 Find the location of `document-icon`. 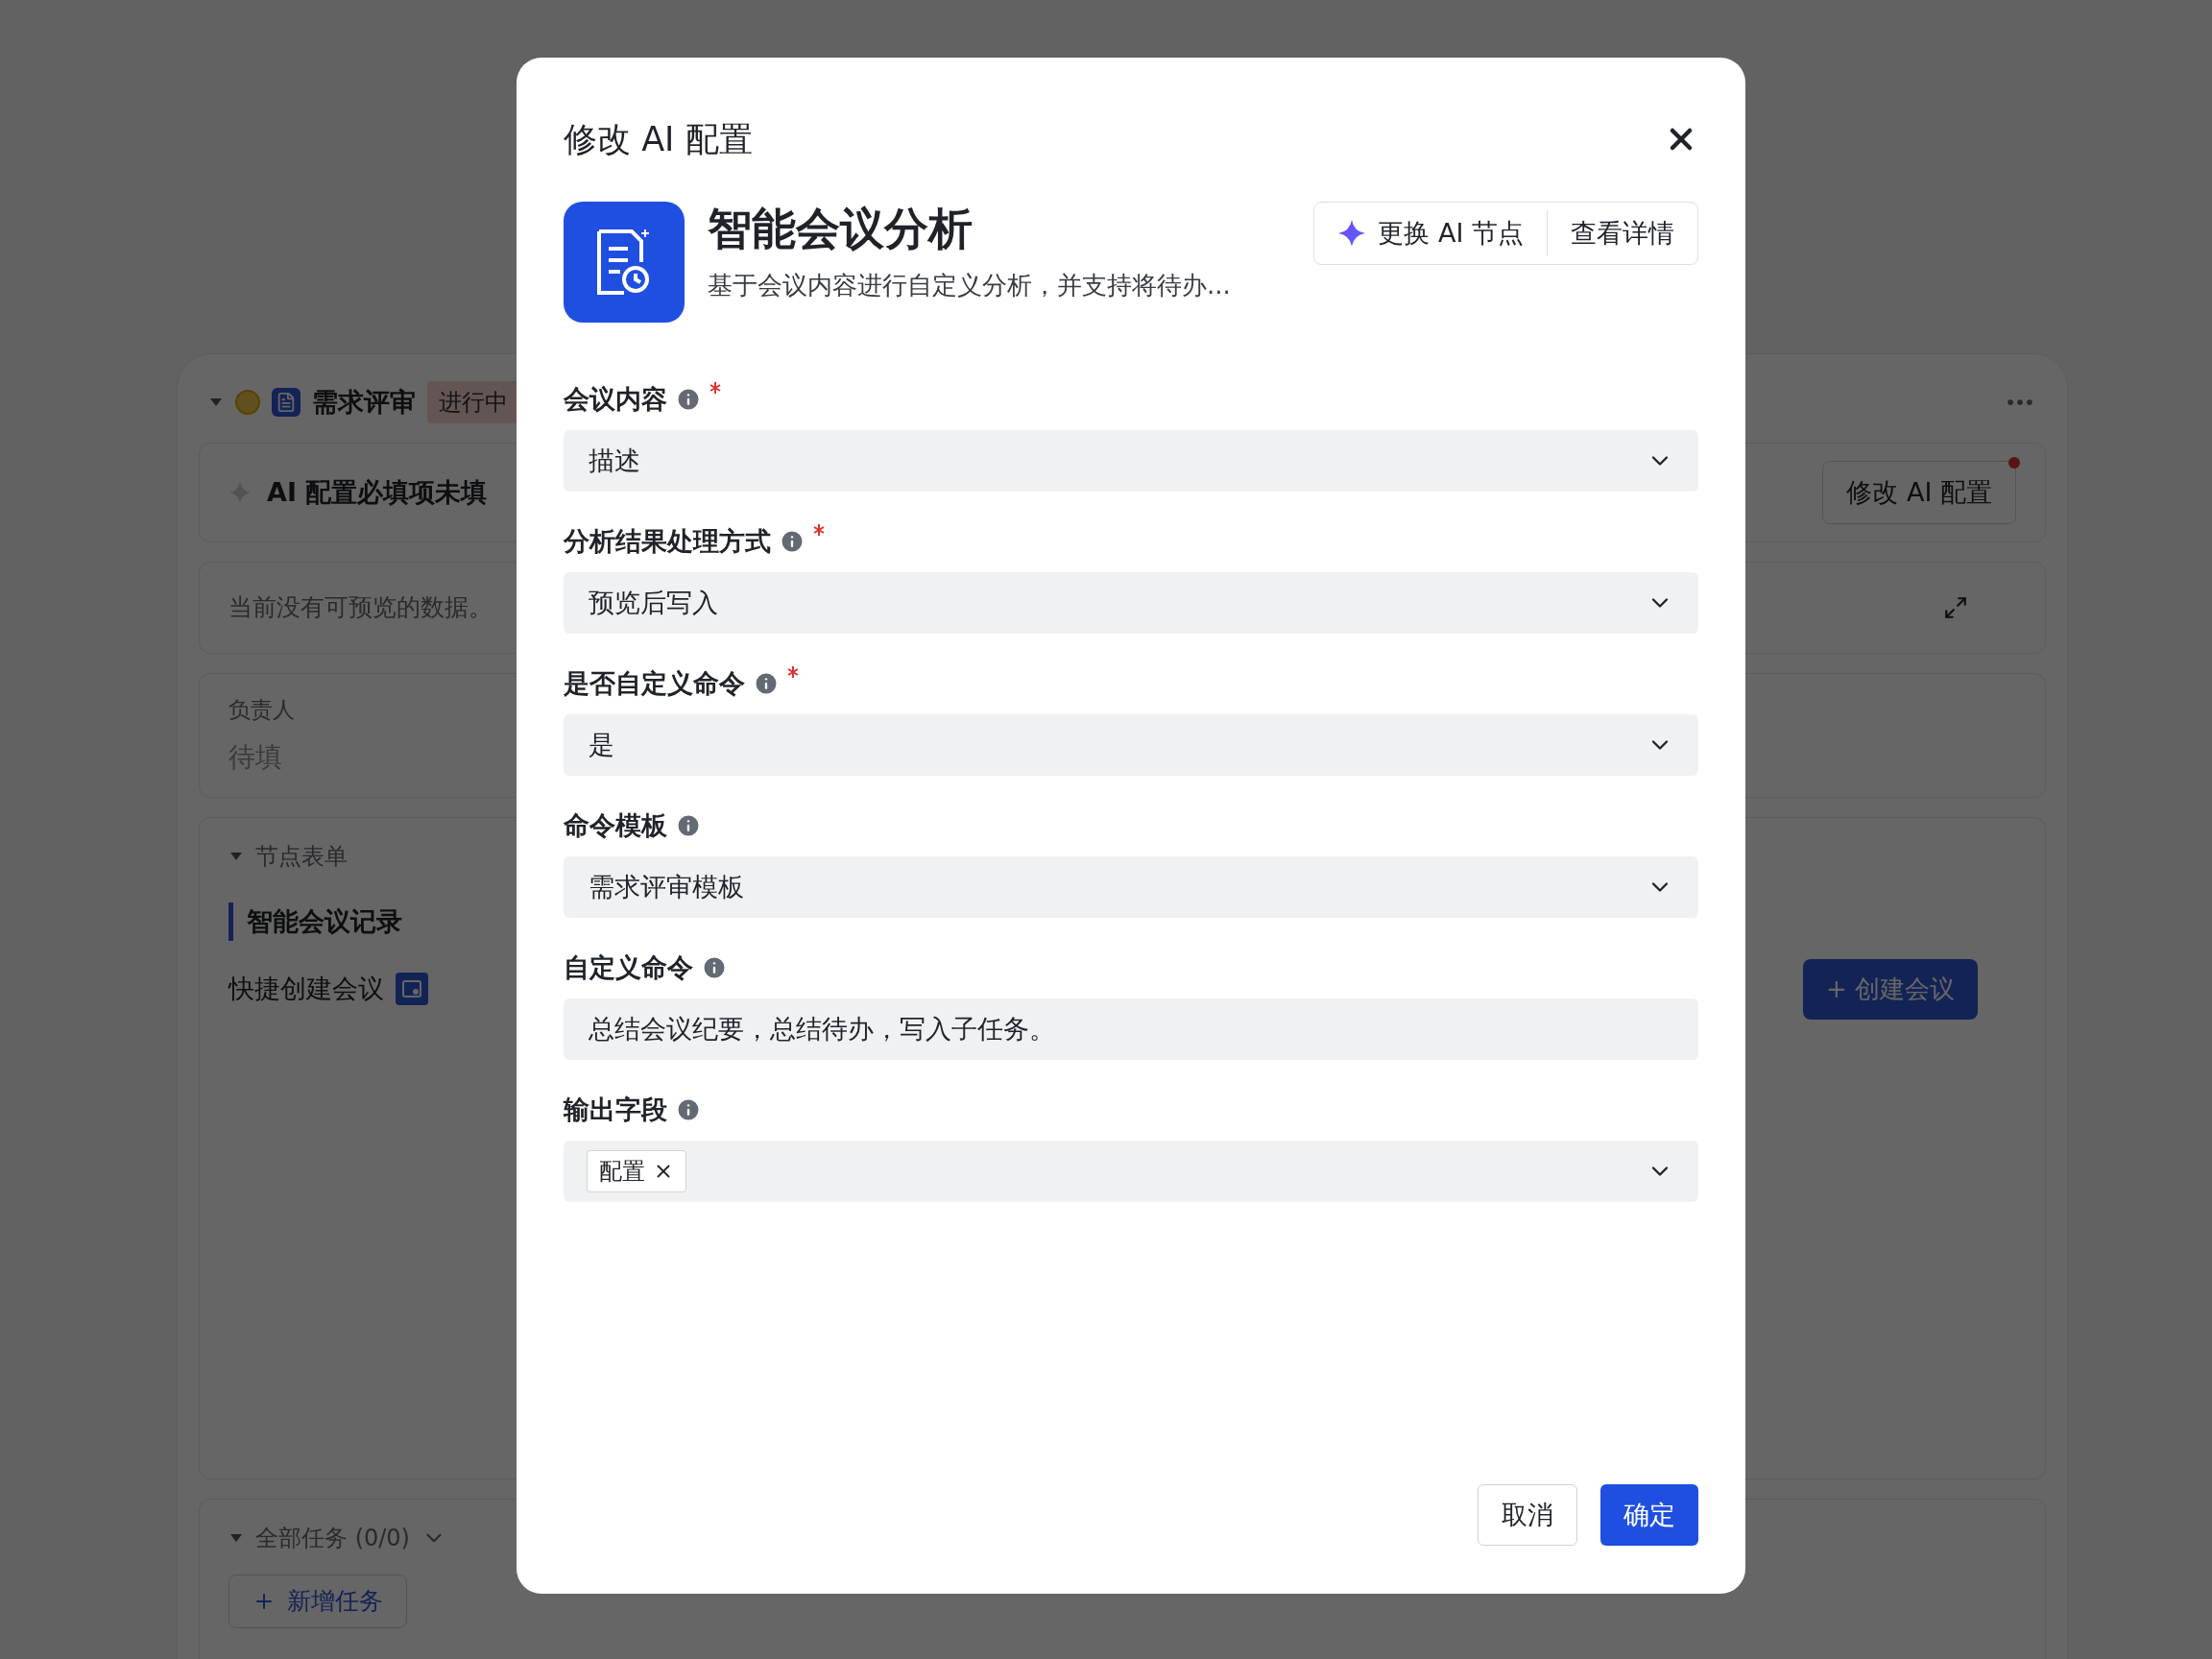

document-icon is located at coordinates (287, 402).